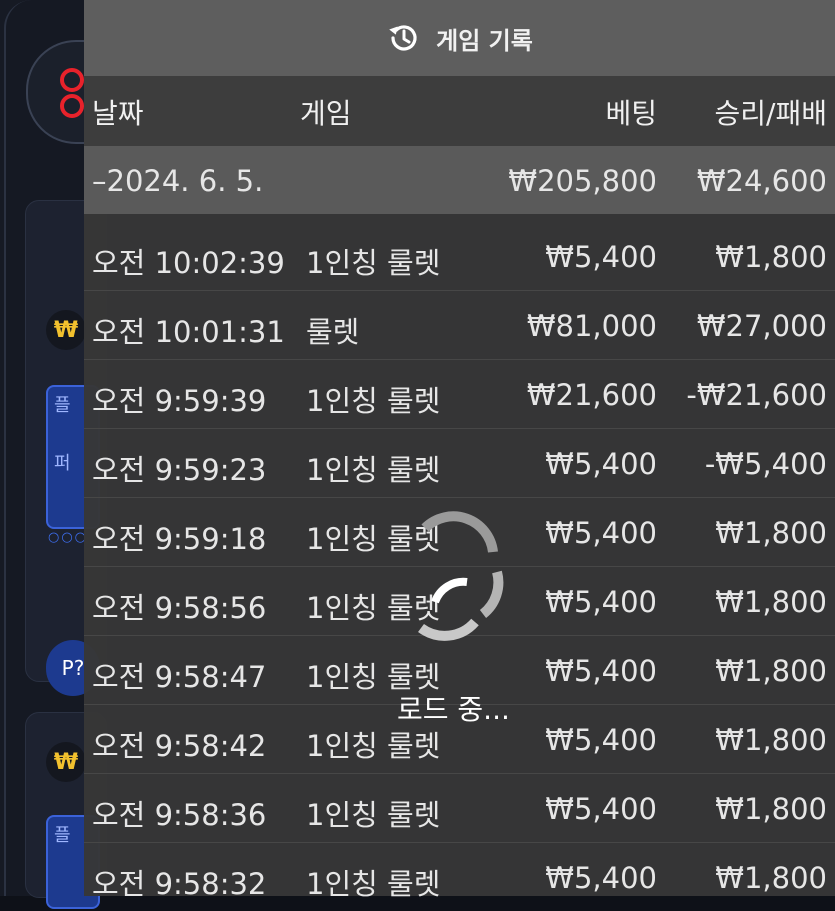  What do you see at coordinates (761, 181) in the screenshot?
I see `summary-winloss: ₩24,600` at bounding box center [761, 181].